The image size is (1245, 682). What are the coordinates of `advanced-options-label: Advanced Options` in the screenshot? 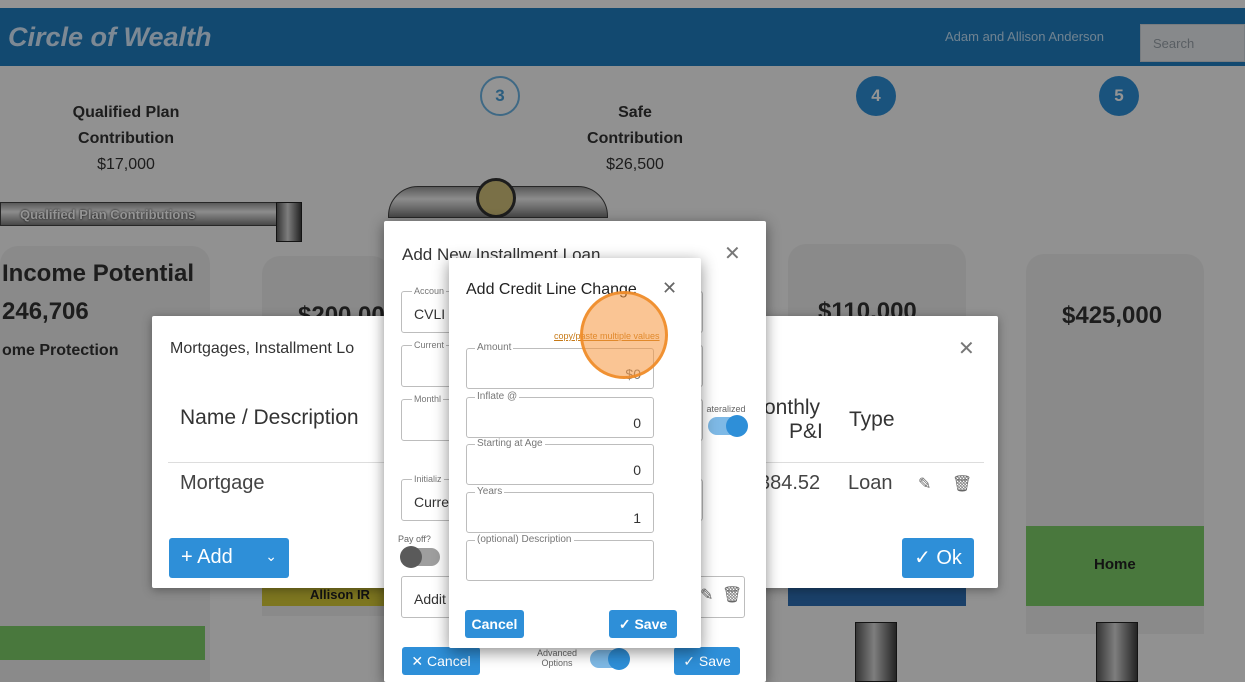 It's located at (557, 658).